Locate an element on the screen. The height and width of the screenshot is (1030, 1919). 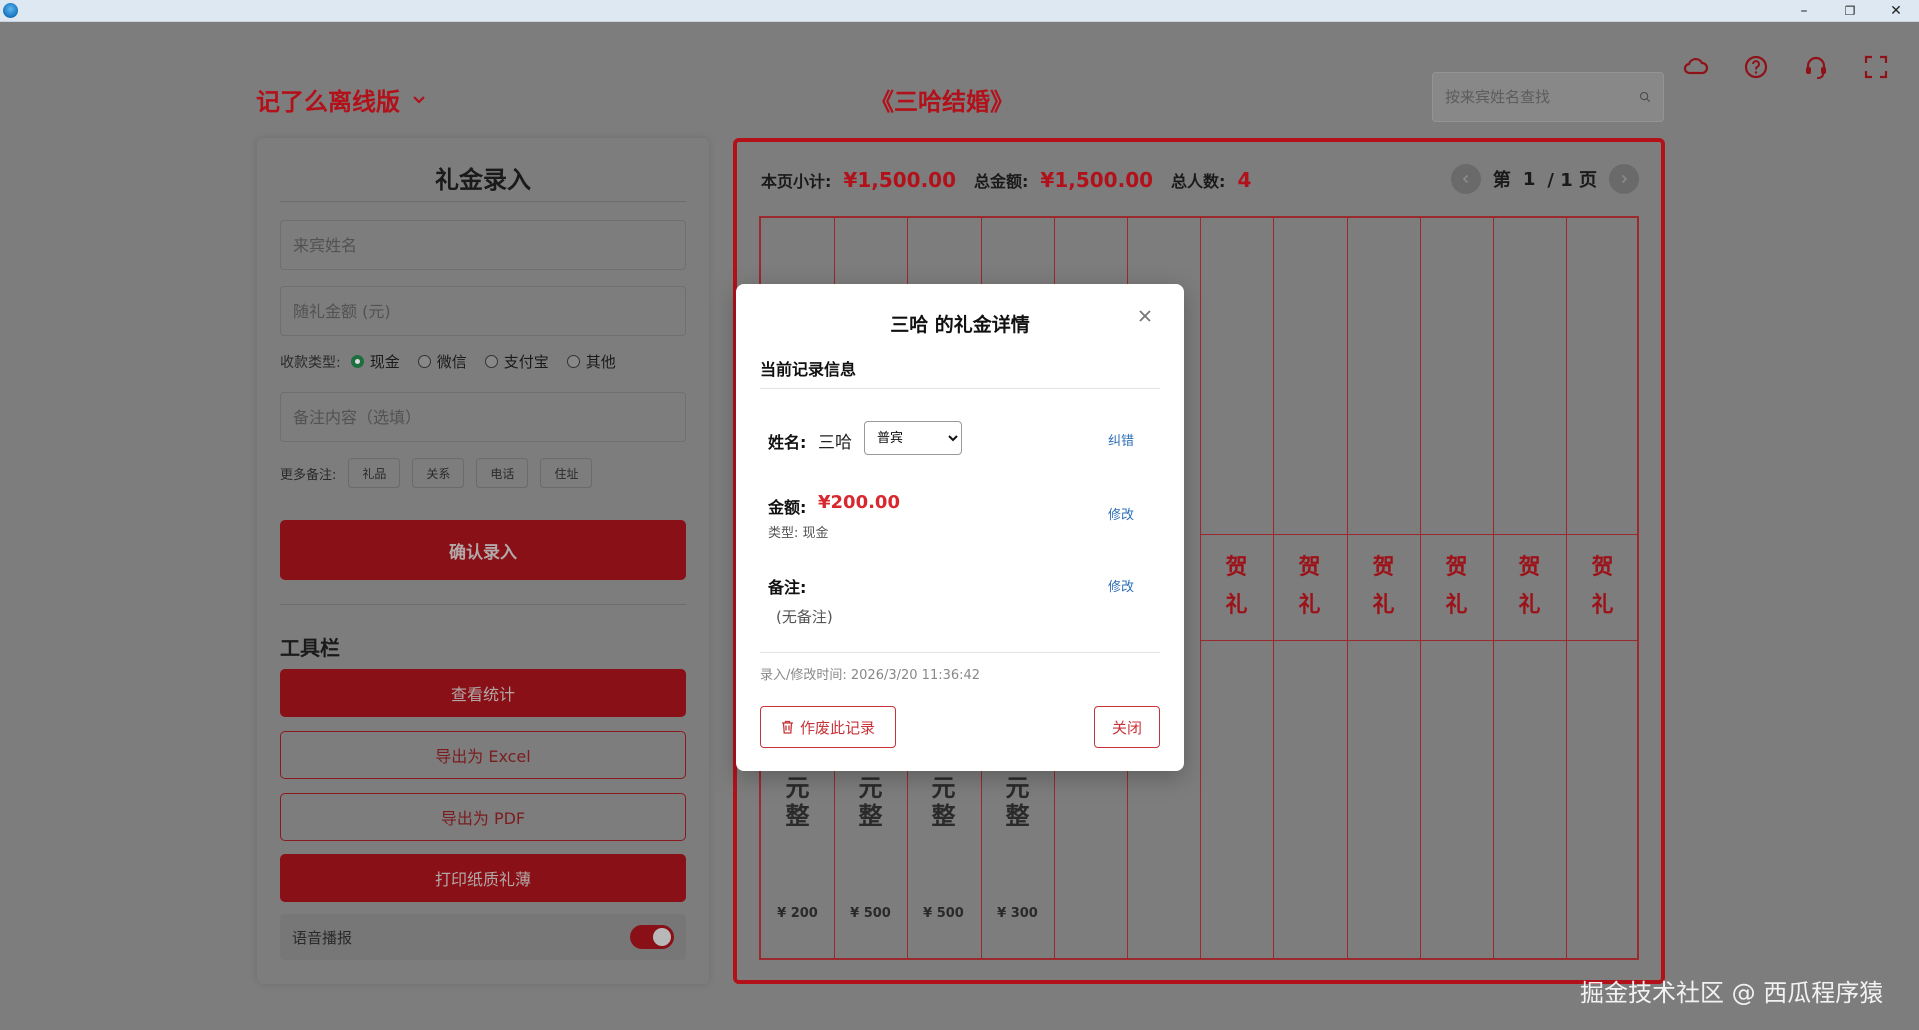
payment-type-label: 收款类型: is located at coordinates (310, 362).